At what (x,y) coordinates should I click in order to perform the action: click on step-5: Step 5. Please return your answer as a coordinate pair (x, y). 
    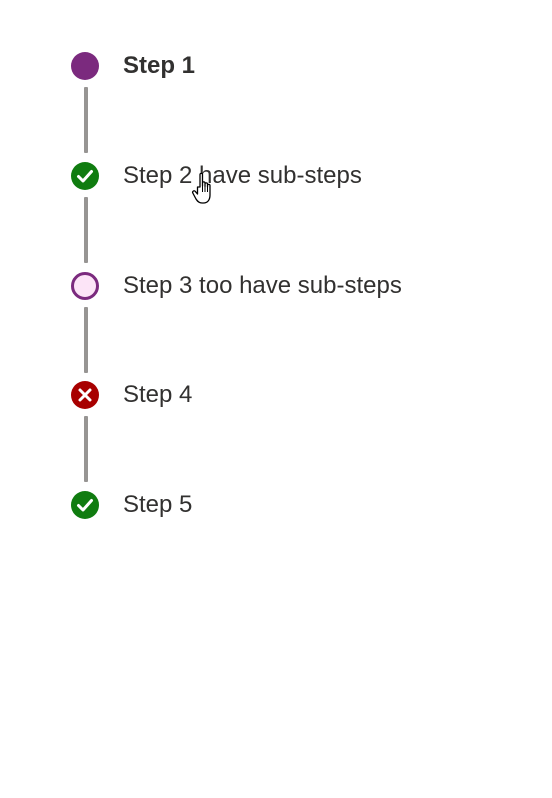
    Looking at the image, I should click on (131, 505).